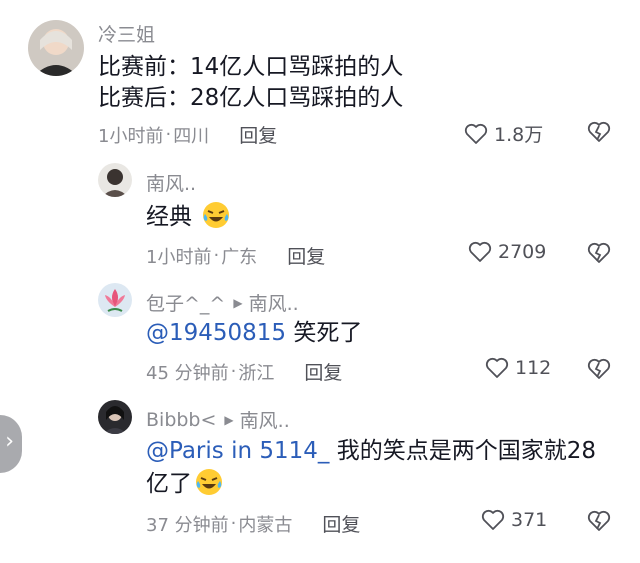 The width and height of the screenshot is (640, 563). Describe the element at coordinates (181, 419) in the screenshot. I see `username-text: Bibbb<` at that location.